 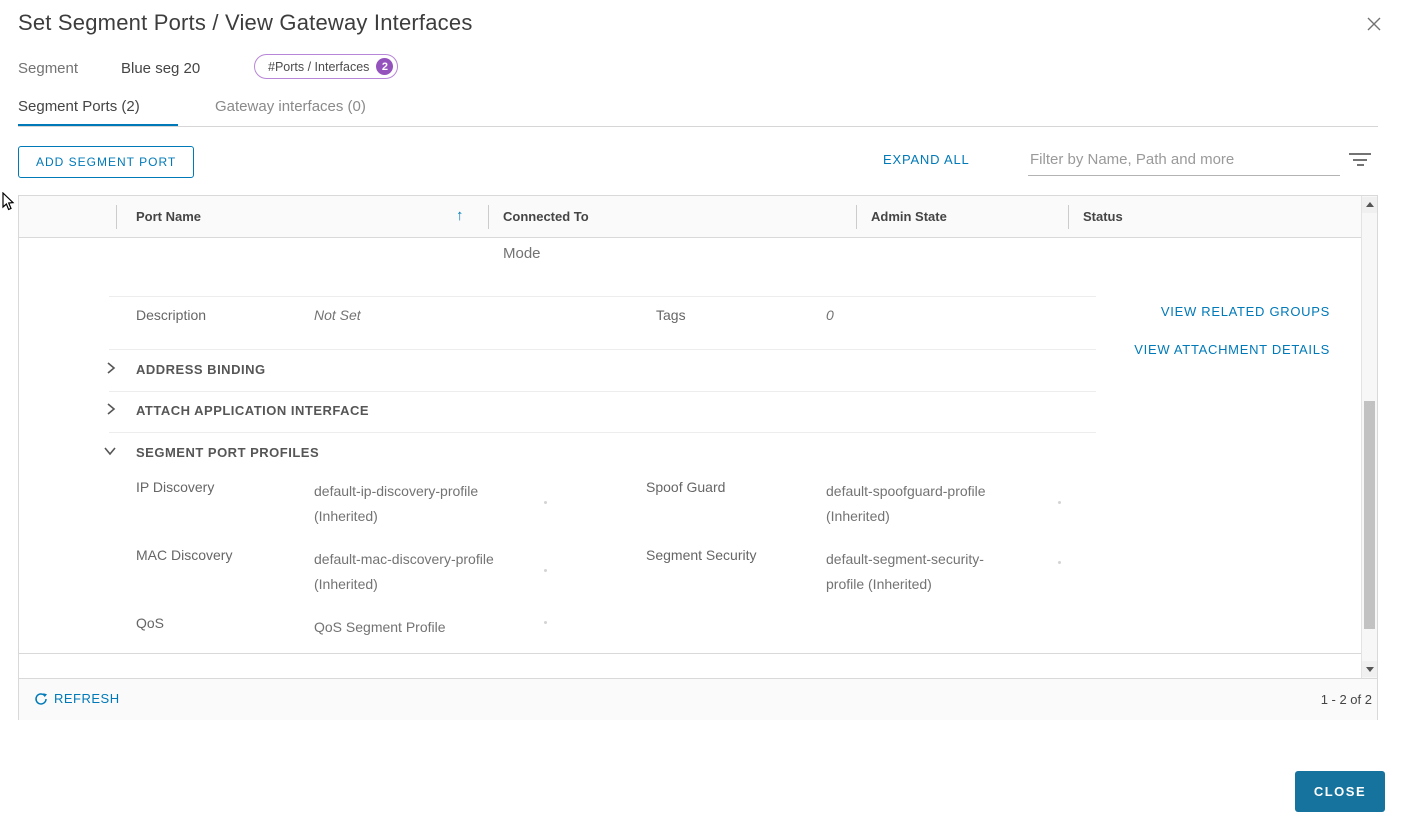 I want to click on filter-input, so click(x=1184, y=161).